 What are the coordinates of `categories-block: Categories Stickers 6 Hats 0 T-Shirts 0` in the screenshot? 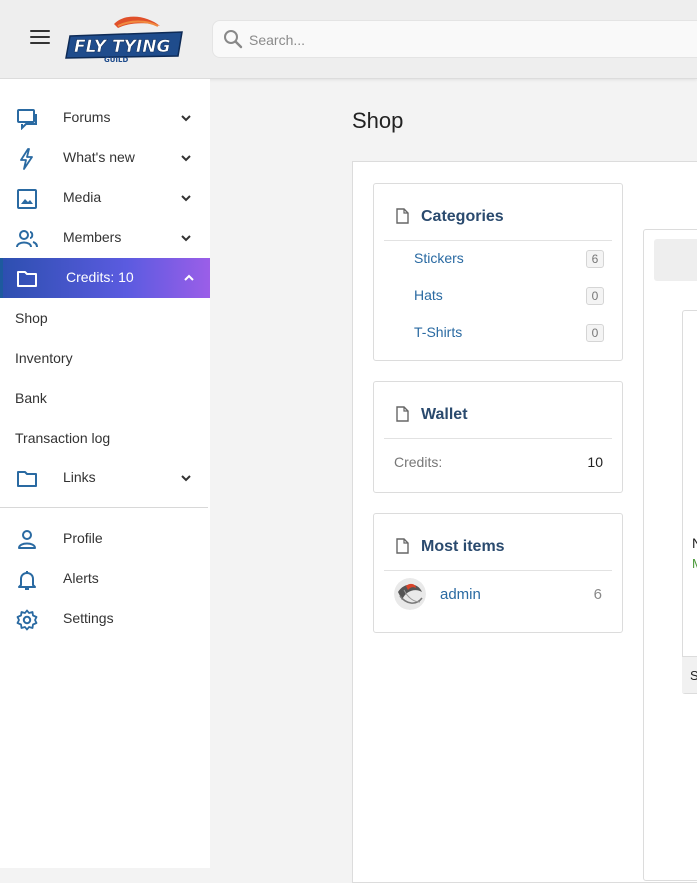 It's located at (498, 272).